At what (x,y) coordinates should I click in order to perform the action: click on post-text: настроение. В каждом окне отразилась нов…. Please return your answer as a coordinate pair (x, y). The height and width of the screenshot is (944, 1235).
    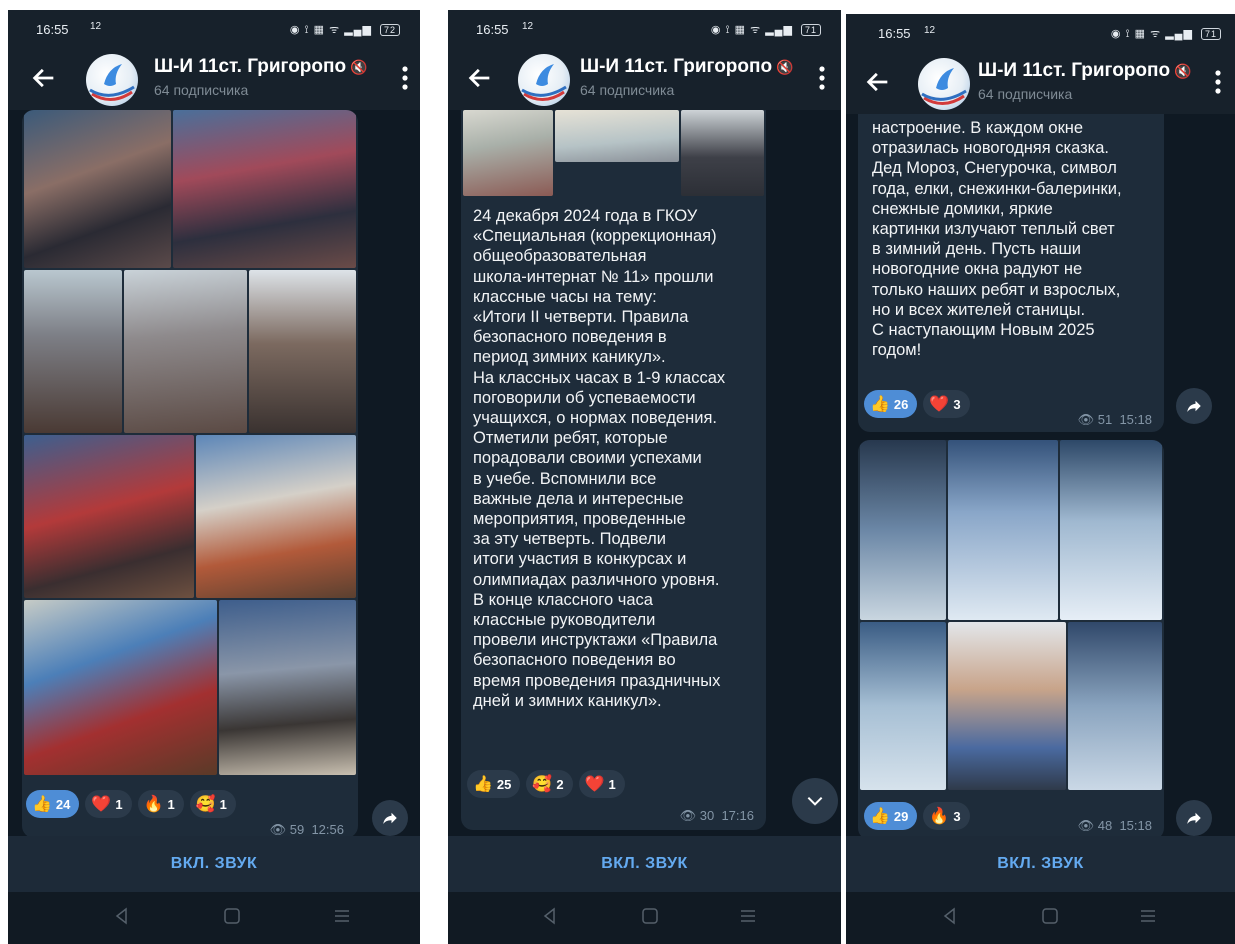
    Looking at the image, I should click on (997, 239).